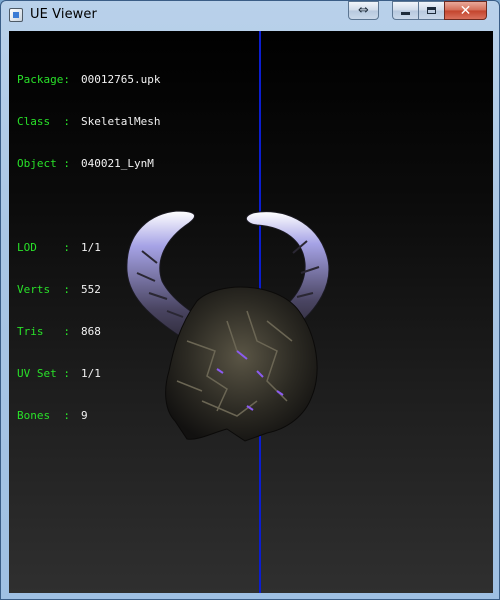  I want to click on close-icon: ✕, so click(465, 10).